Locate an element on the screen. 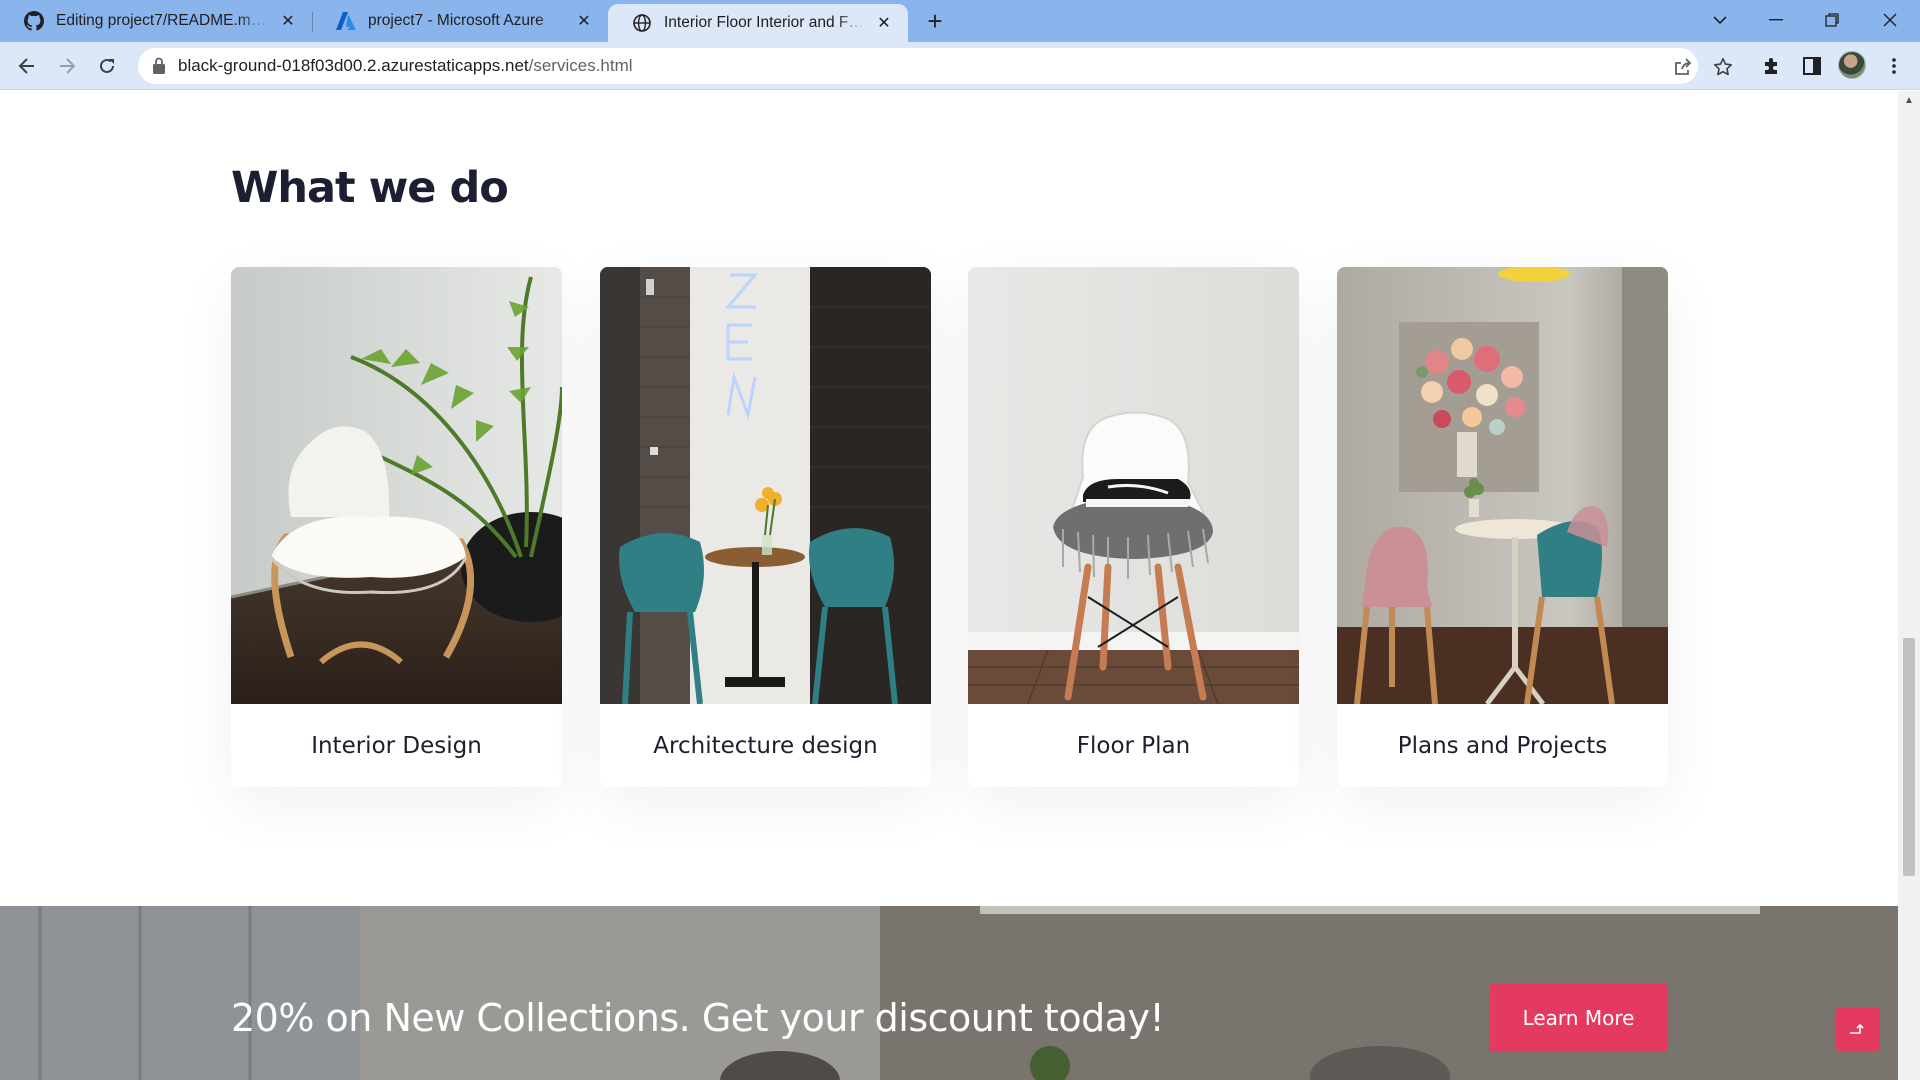  service-card-floor-plan: Floor Plan is located at coordinates (1133, 527).